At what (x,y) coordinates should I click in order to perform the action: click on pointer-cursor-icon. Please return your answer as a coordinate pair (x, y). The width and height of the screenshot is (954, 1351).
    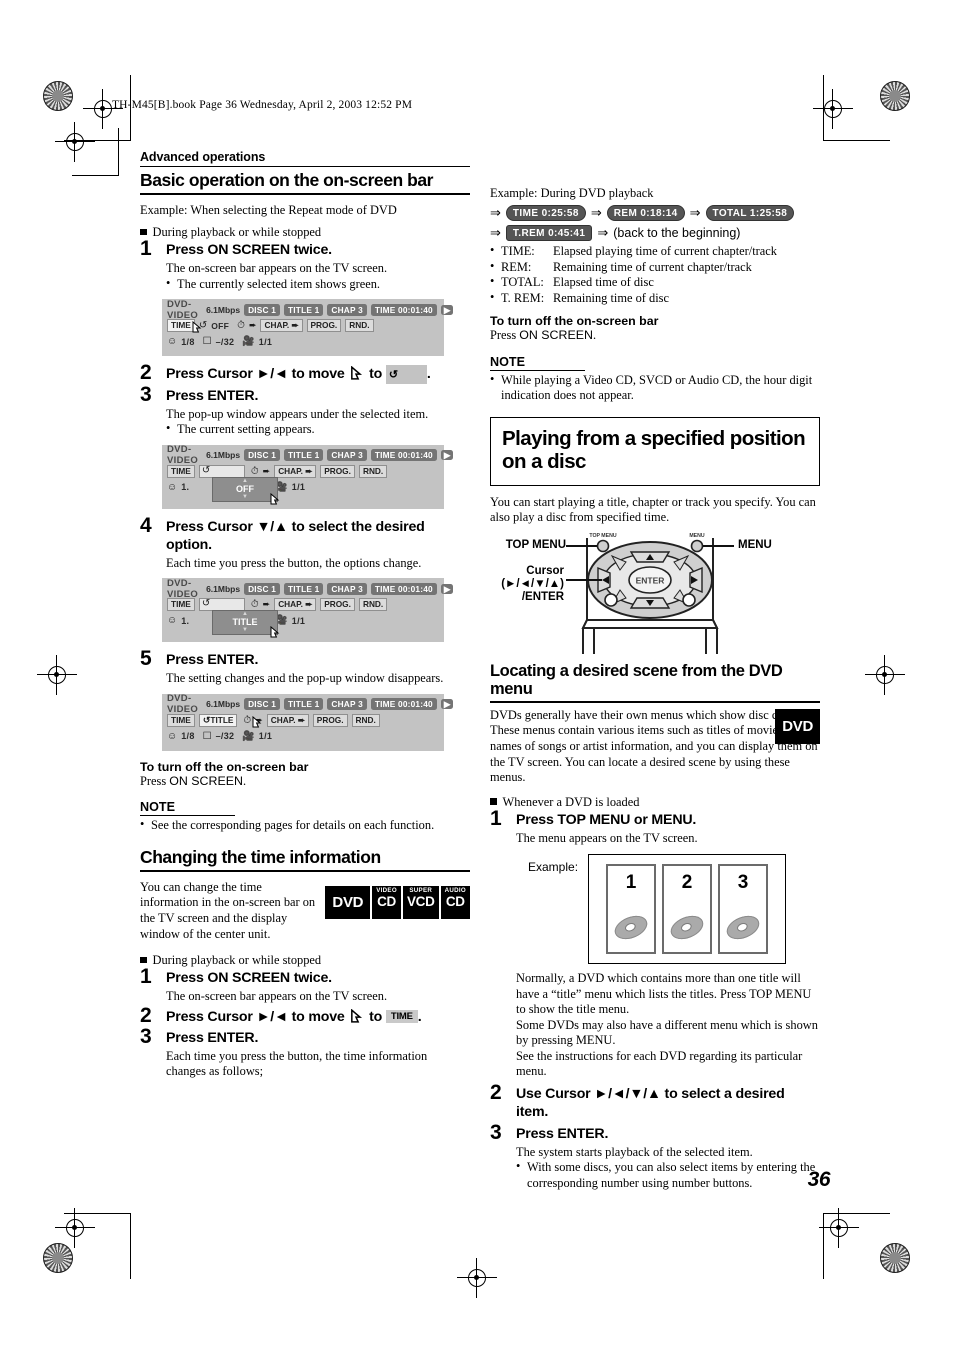
    Looking at the image, I should click on (257, 721).